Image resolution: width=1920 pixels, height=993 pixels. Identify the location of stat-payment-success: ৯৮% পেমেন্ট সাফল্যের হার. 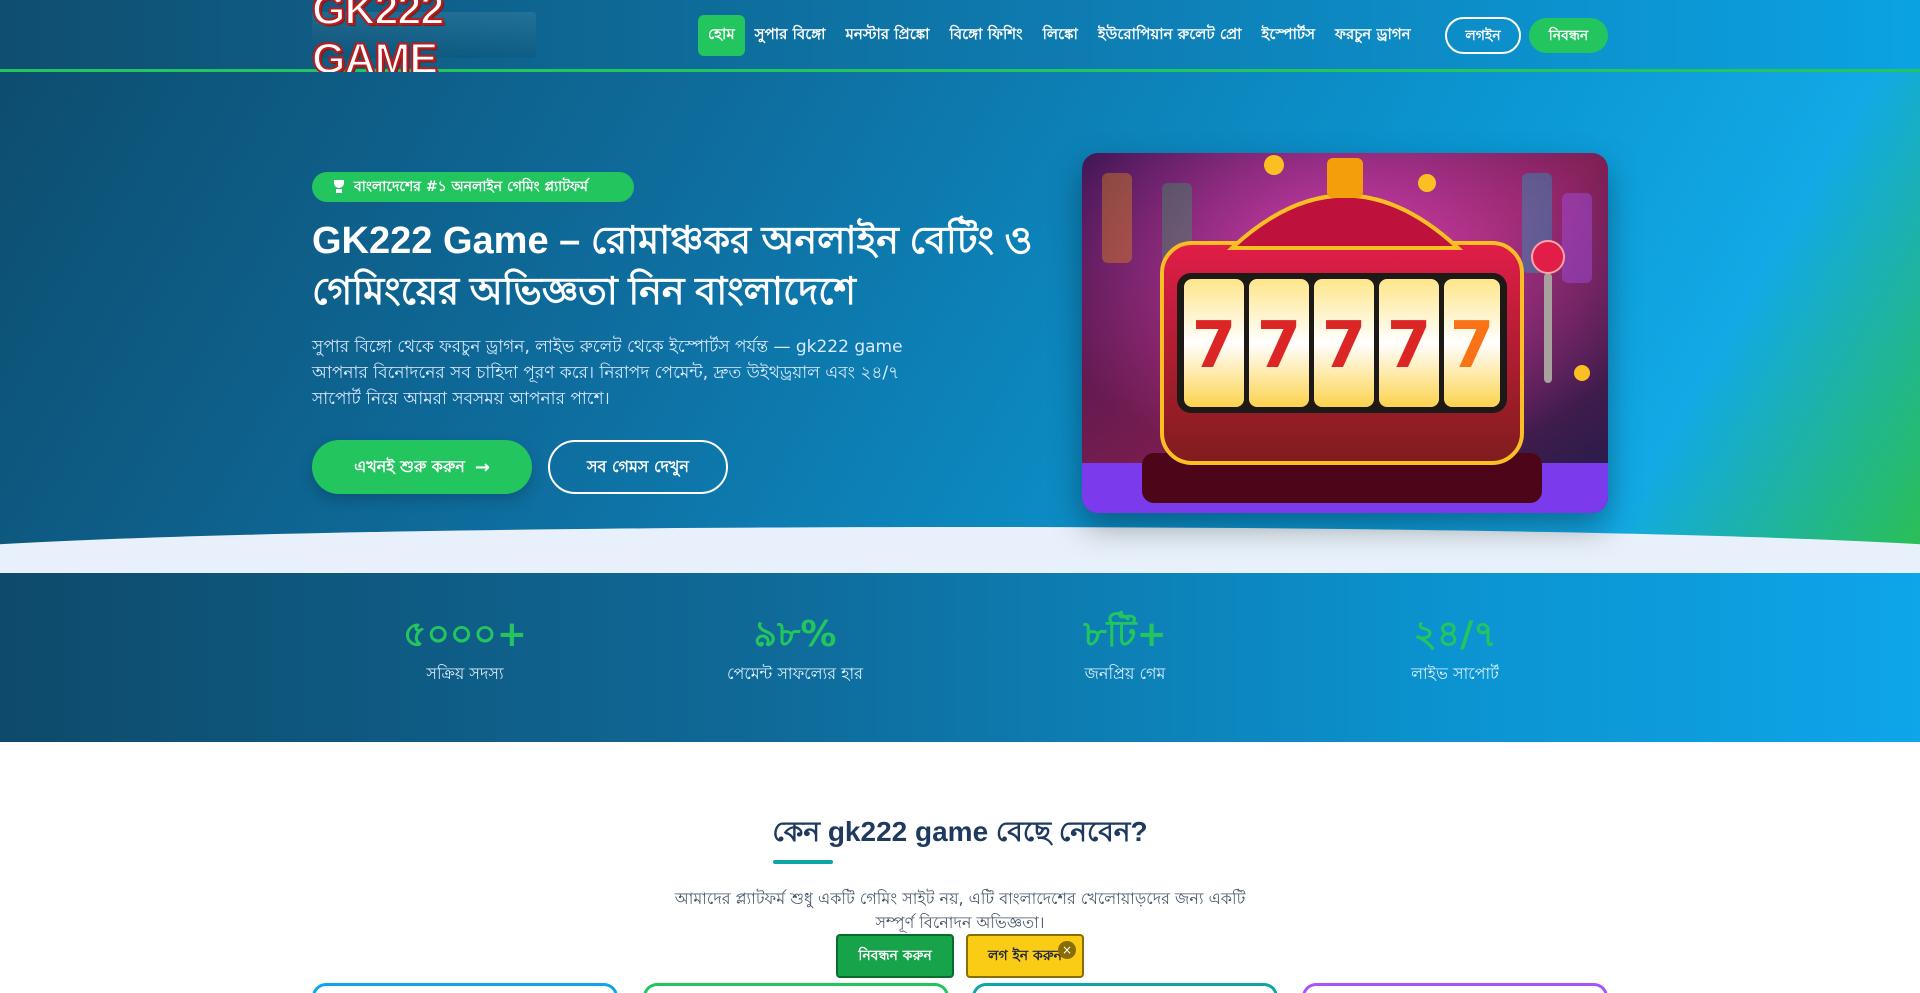
(795, 649).